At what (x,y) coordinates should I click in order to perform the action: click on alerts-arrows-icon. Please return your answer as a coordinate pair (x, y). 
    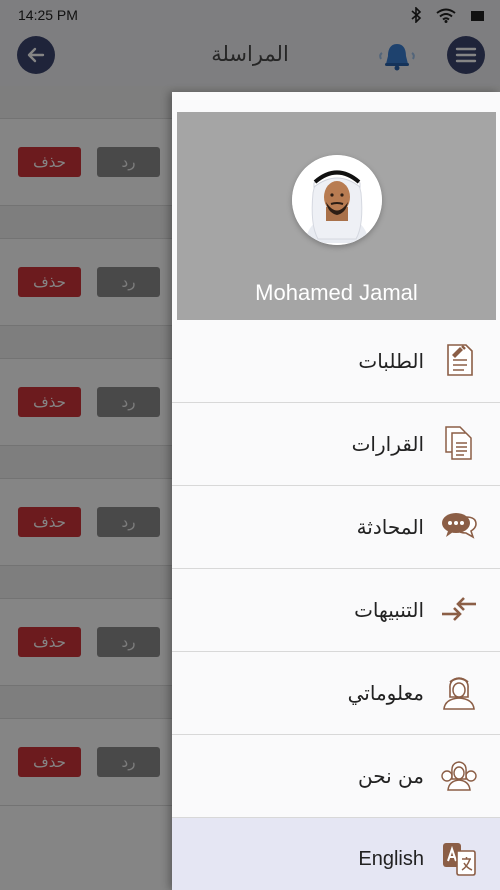
    Looking at the image, I should click on (459, 609).